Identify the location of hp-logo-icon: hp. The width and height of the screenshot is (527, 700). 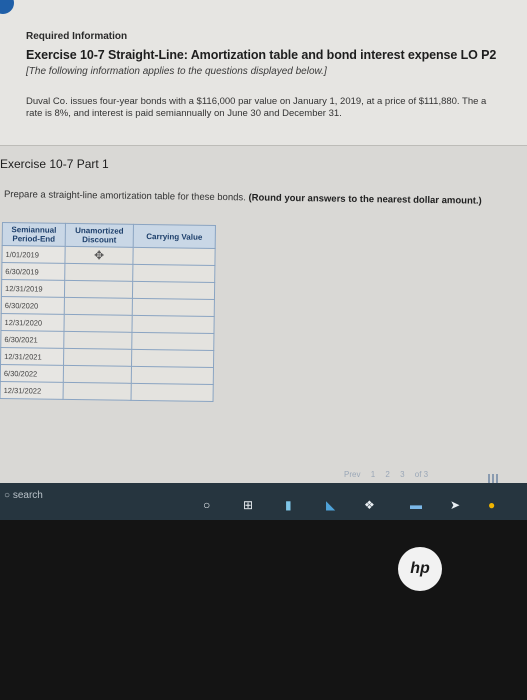
(420, 569).